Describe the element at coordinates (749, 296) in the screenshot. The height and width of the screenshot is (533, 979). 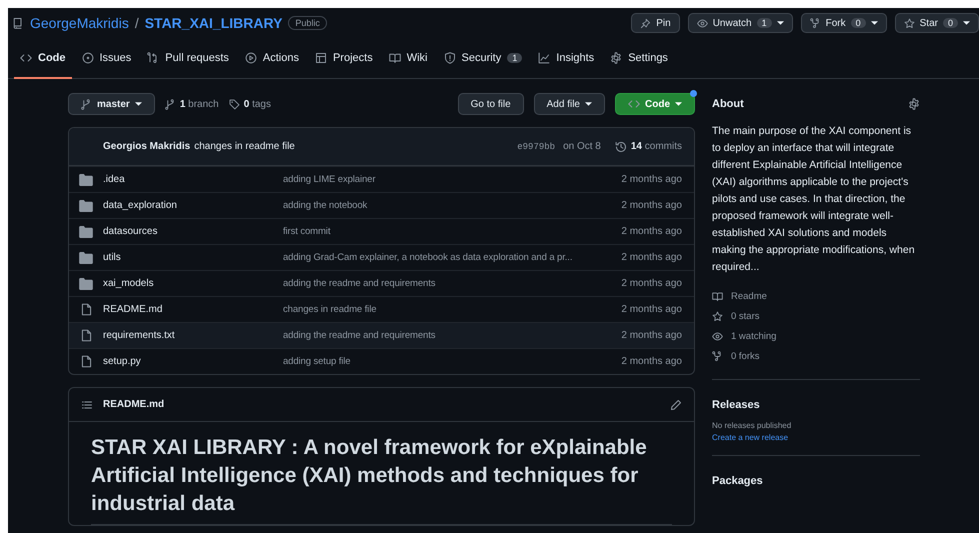
I see `about-link: Readme` at that location.